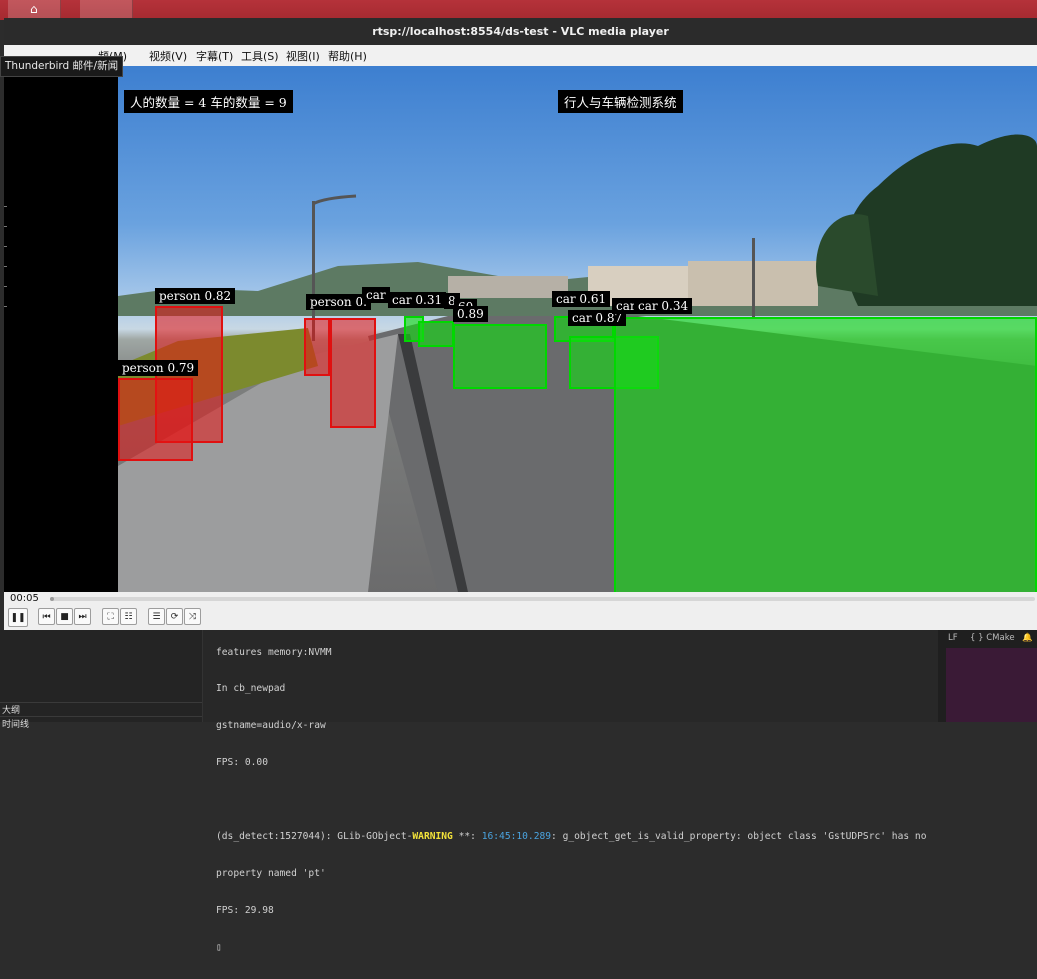  I want to click on previous-button: ⏮, so click(46, 616).